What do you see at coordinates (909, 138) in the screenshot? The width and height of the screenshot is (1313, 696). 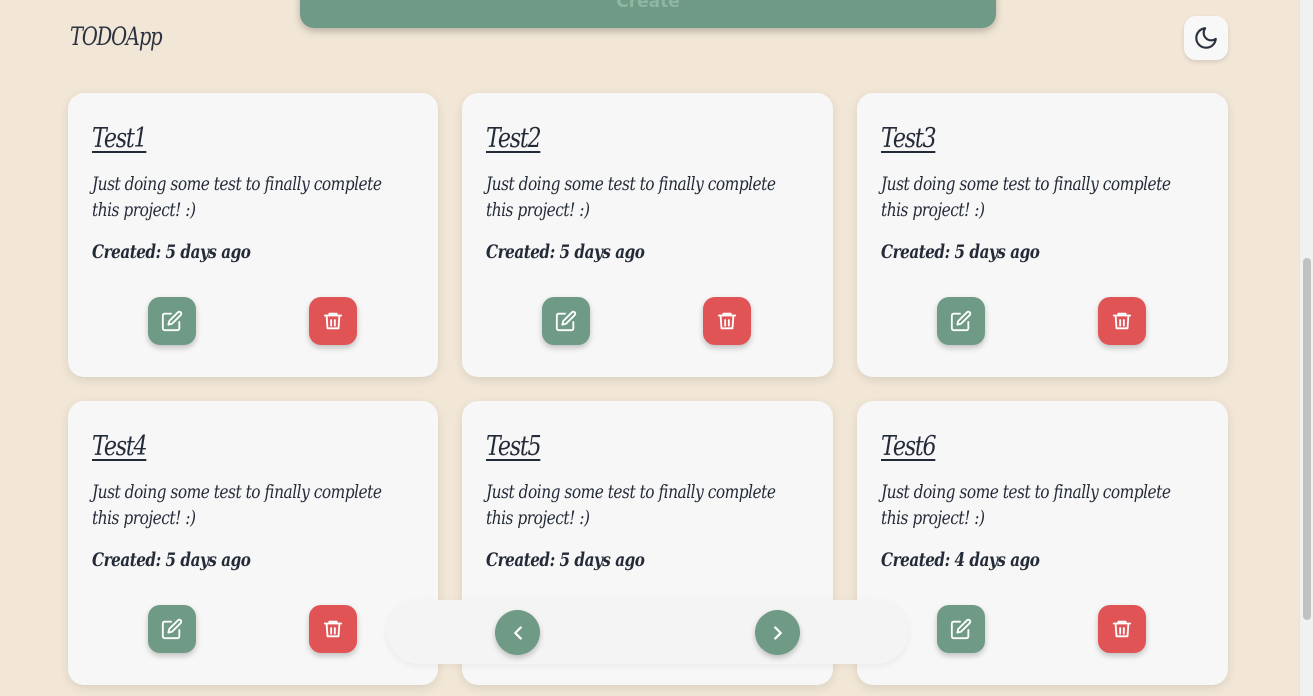 I see `todo-title: Test3` at bounding box center [909, 138].